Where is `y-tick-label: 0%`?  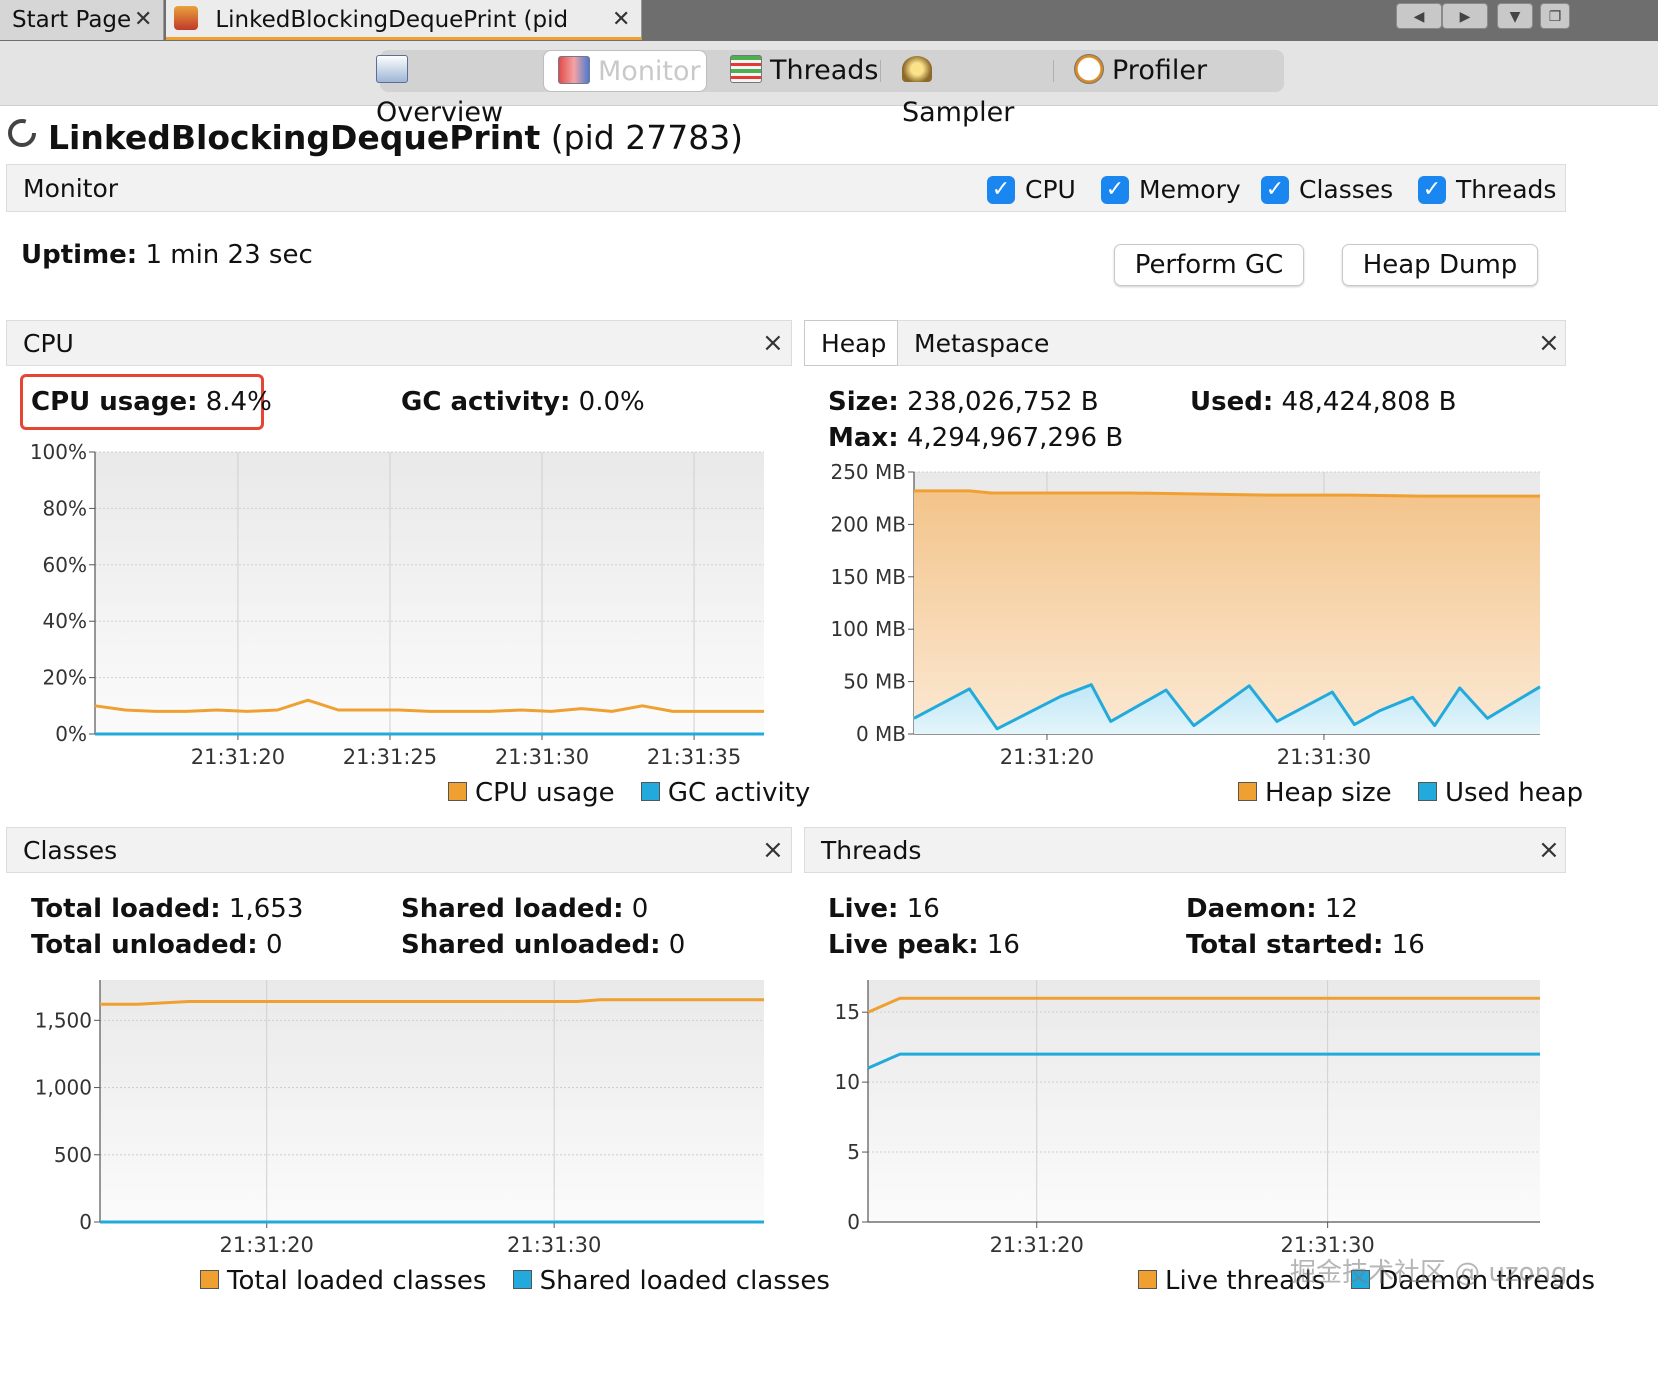 y-tick-label: 0% is located at coordinates (71, 734).